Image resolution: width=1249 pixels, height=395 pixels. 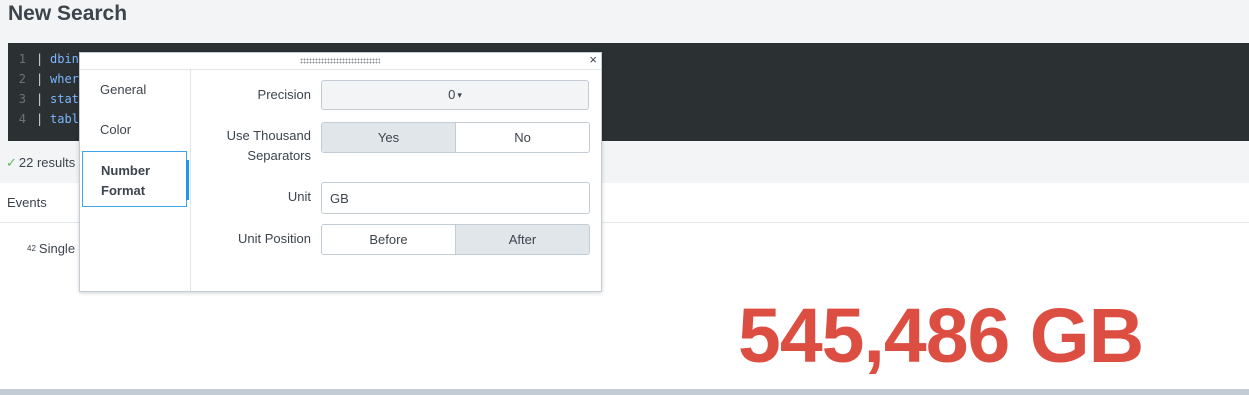 I want to click on label-line: Separators, so click(x=279, y=155).